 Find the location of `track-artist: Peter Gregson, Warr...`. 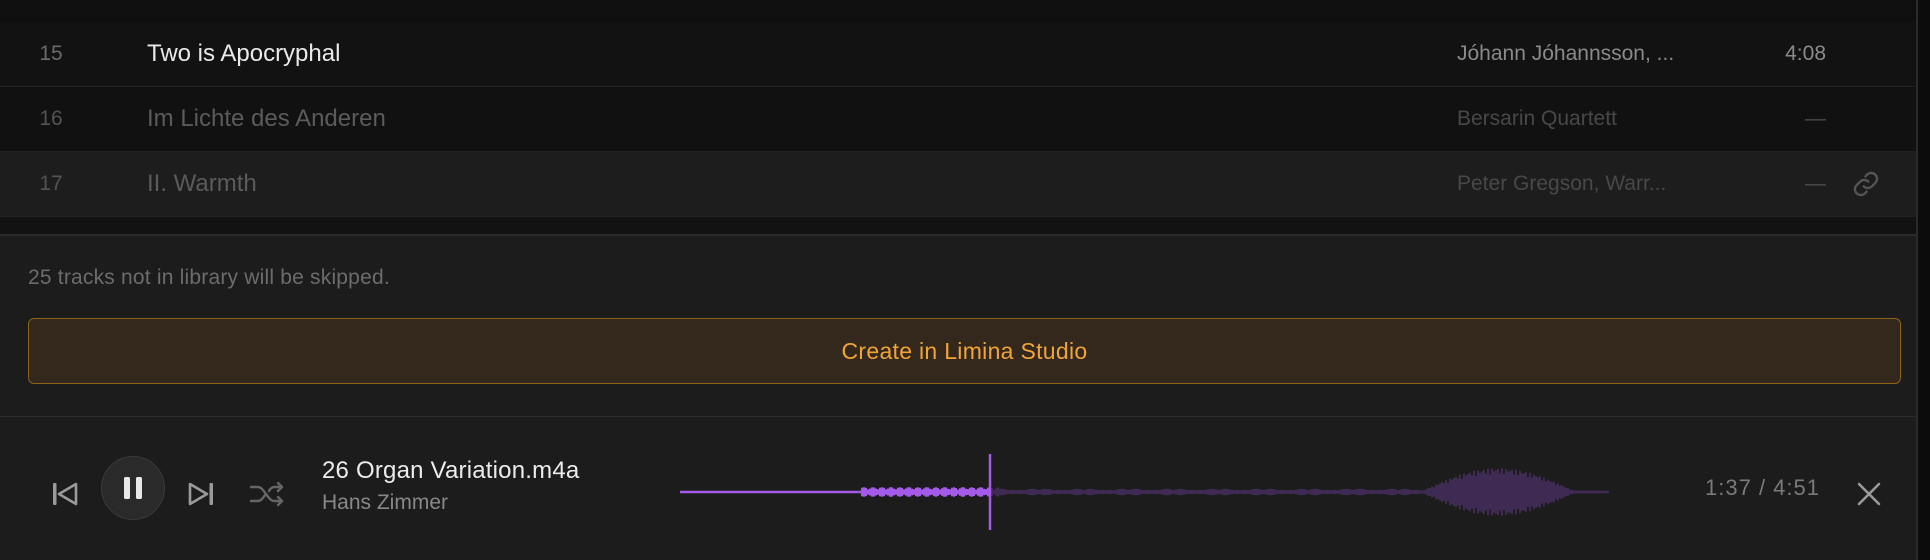

track-artist: Peter Gregson, Warr... is located at coordinates (1562, 183).